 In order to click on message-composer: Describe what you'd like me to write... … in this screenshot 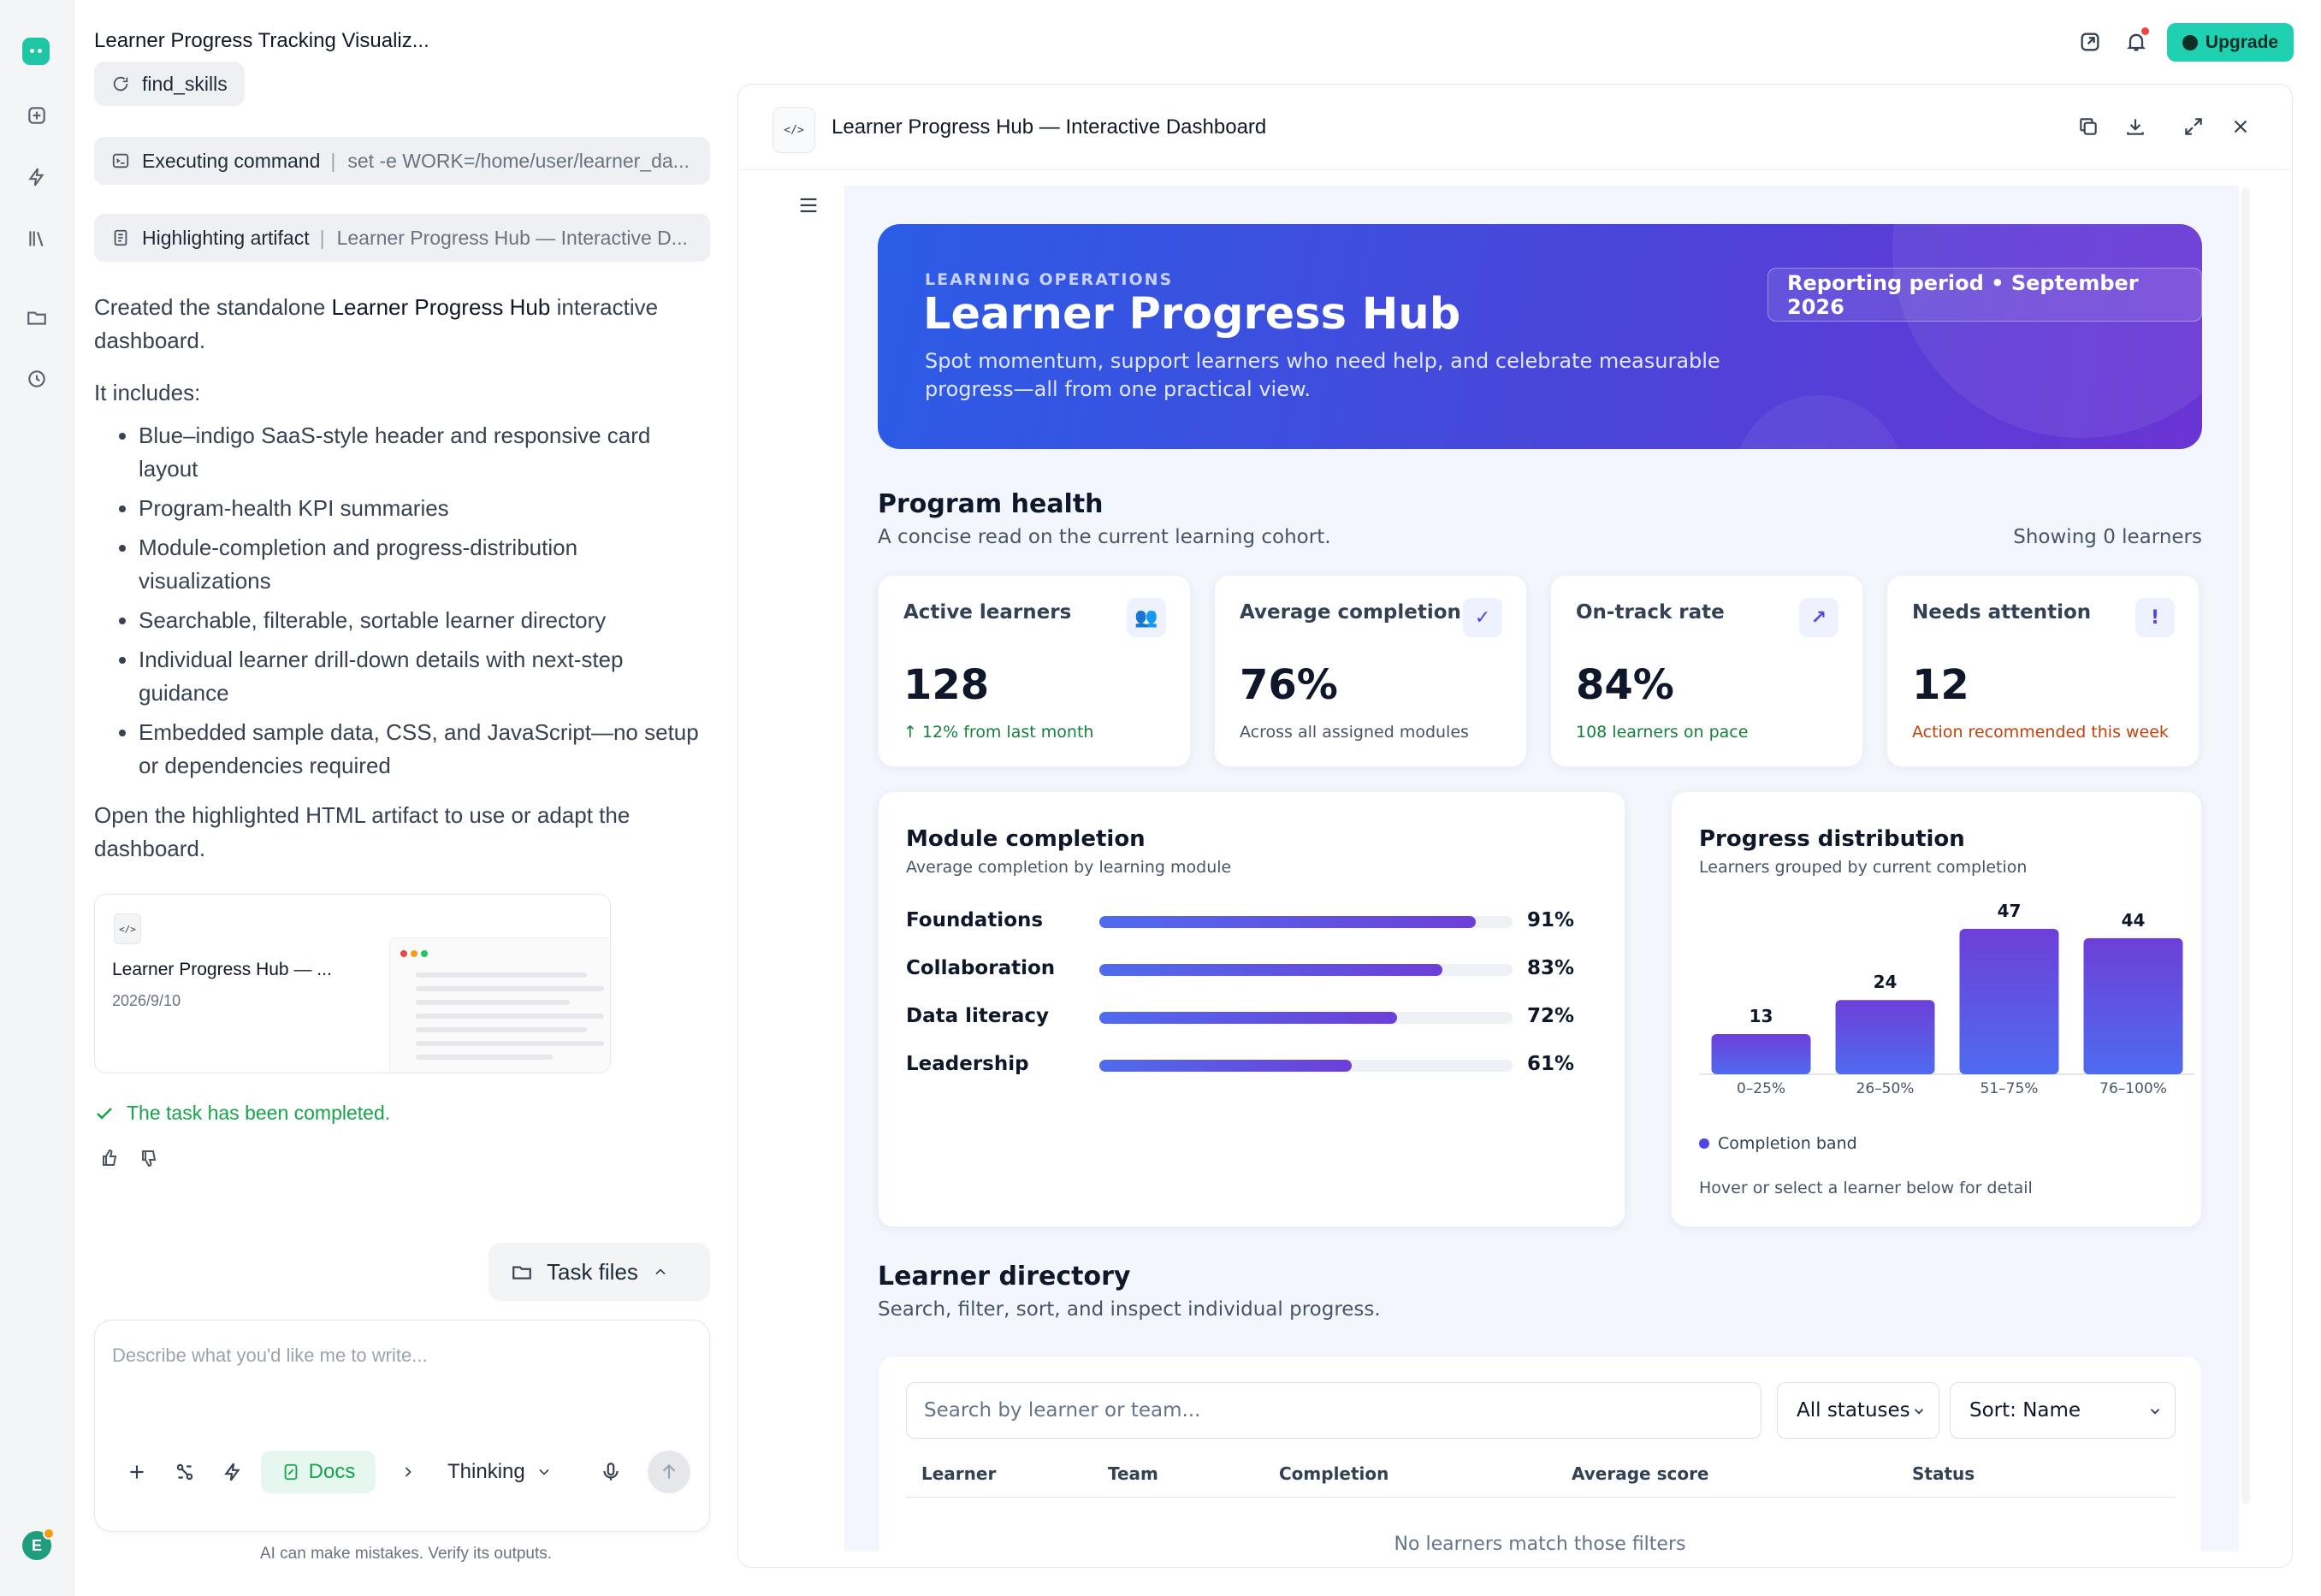, I will do `click(402, 1426)`.